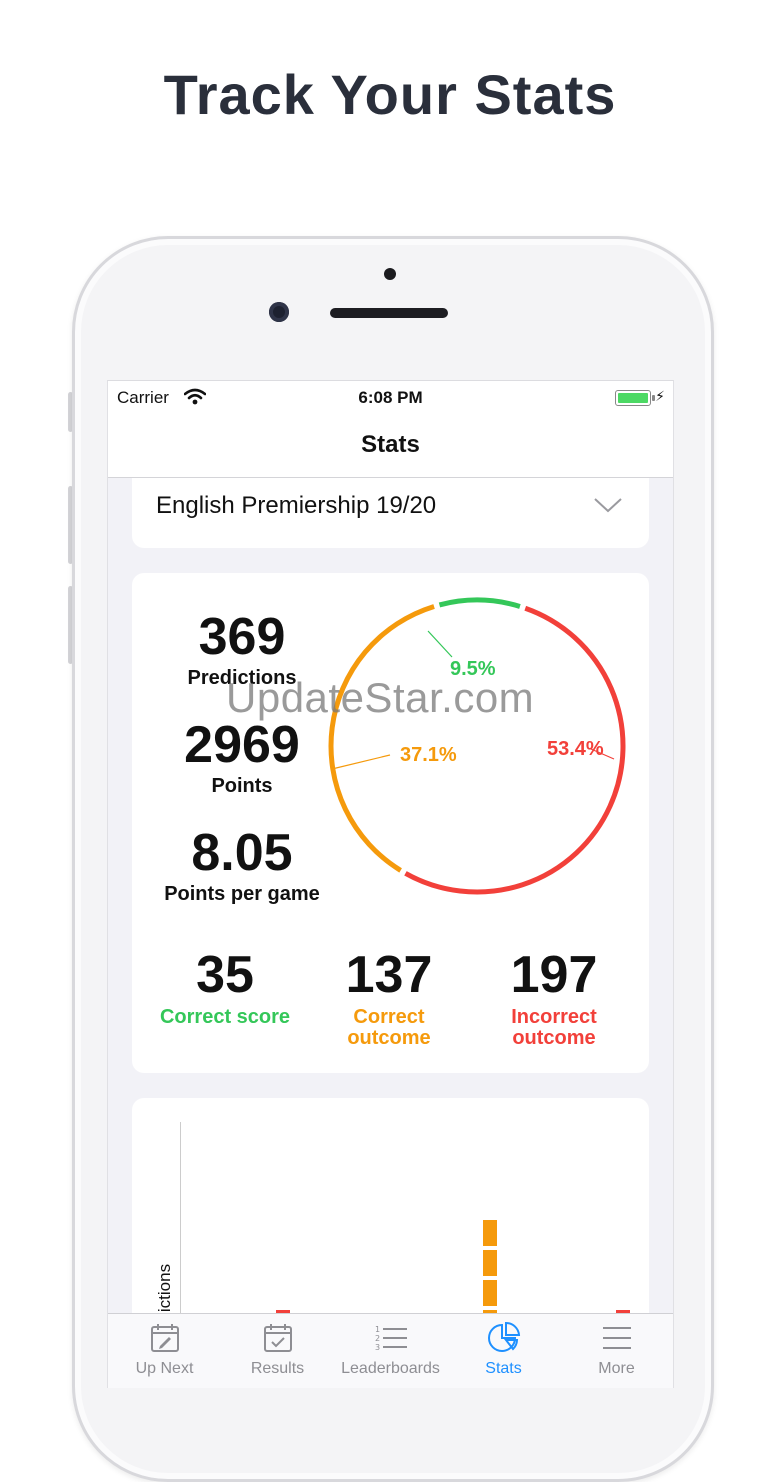  Describe the element at coordinates (389, 313) in the screenshot. I see `earpiece-speaker` at that location.